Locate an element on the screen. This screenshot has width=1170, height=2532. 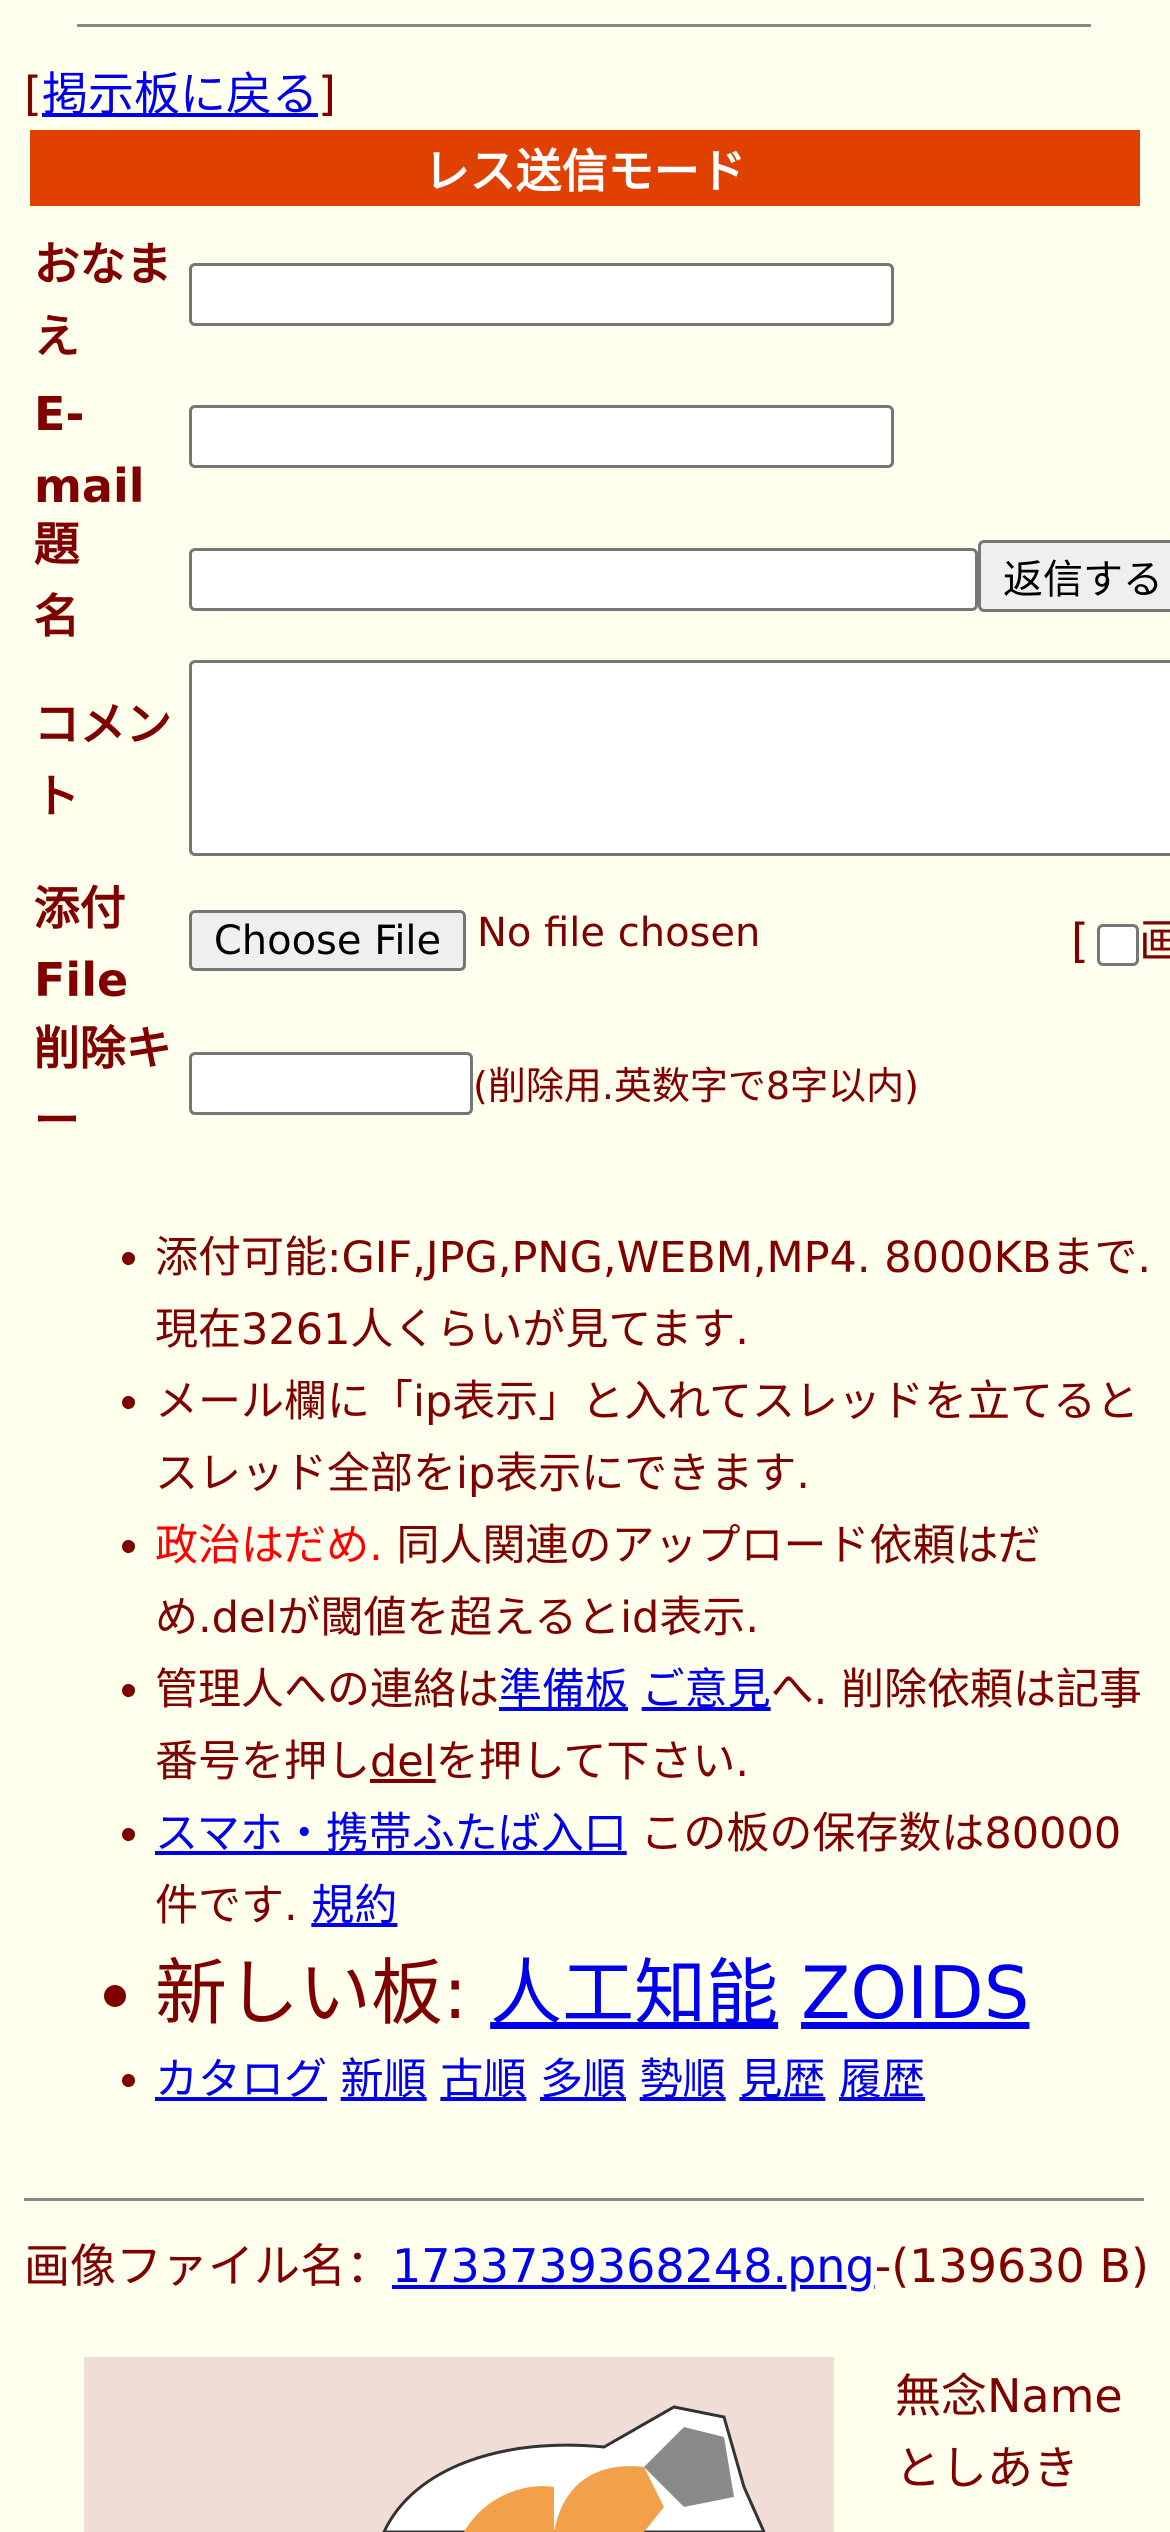
post-image-thumbnail is located at coordinates (459, 2444).